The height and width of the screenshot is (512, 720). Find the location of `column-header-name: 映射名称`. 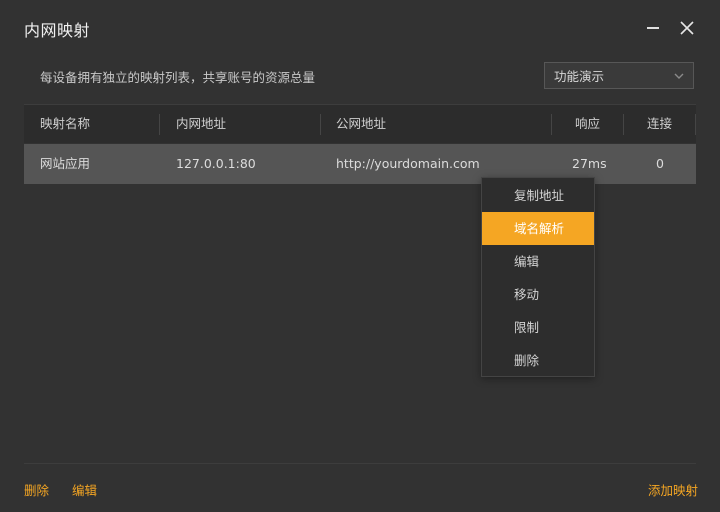

column-header-name: 映射名称 is located at coordinates (65, 124).